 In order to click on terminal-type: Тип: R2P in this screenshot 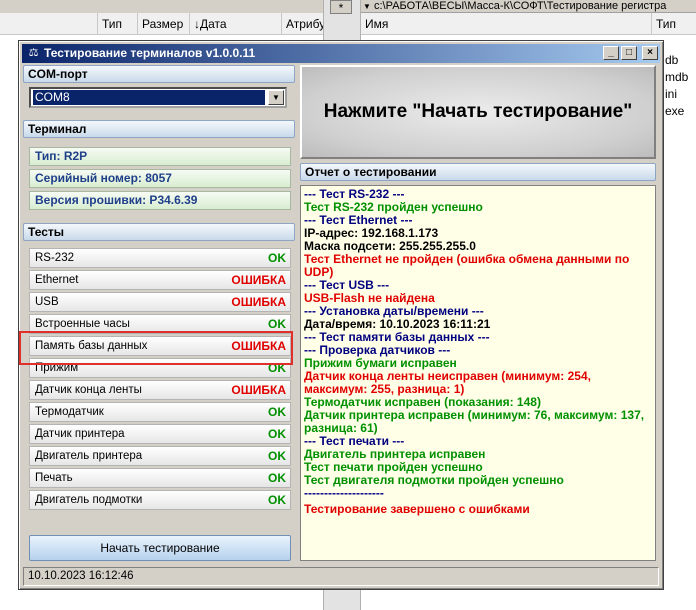, I will do `click(160, 156)`.